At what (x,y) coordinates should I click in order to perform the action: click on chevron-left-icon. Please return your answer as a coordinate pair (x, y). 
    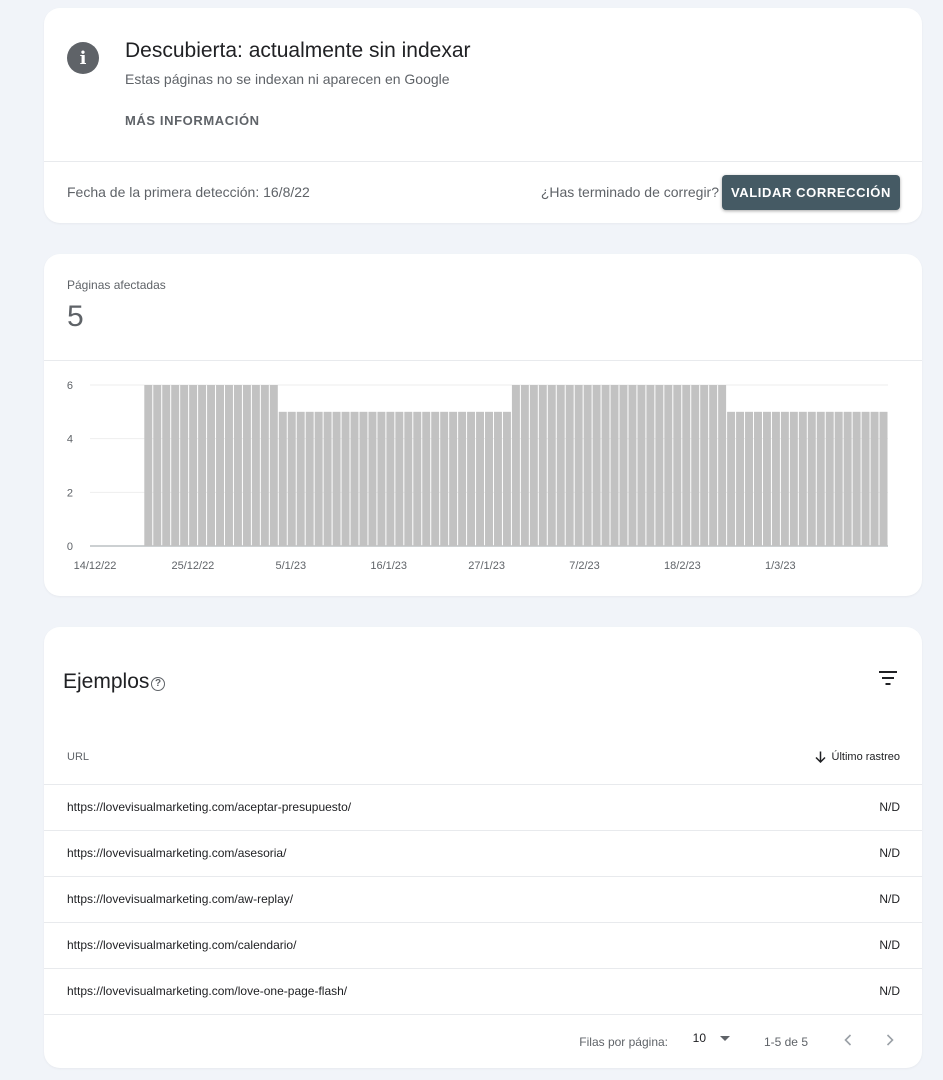
    Looking at the image, I should click on (848, 1040).